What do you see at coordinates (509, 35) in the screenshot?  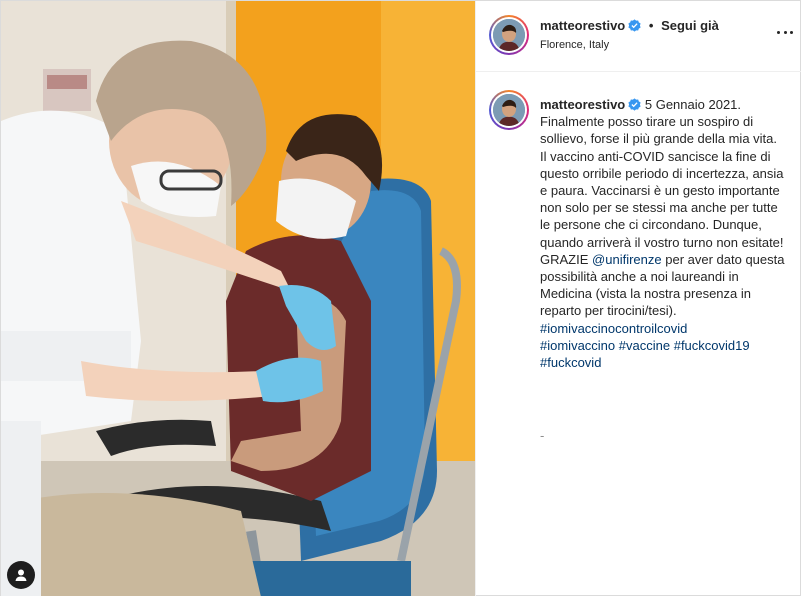 I see `avatar` at bounding box center [509, 35].